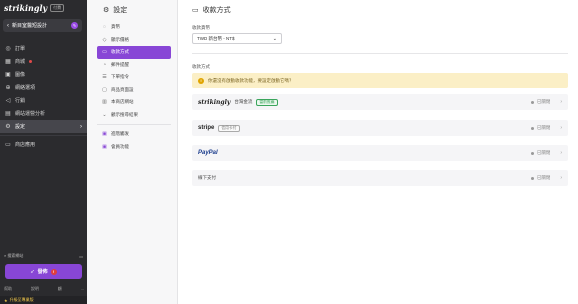 The width and height of the screenshot is (578, 304). I want to click on divider, so click(134, 124).